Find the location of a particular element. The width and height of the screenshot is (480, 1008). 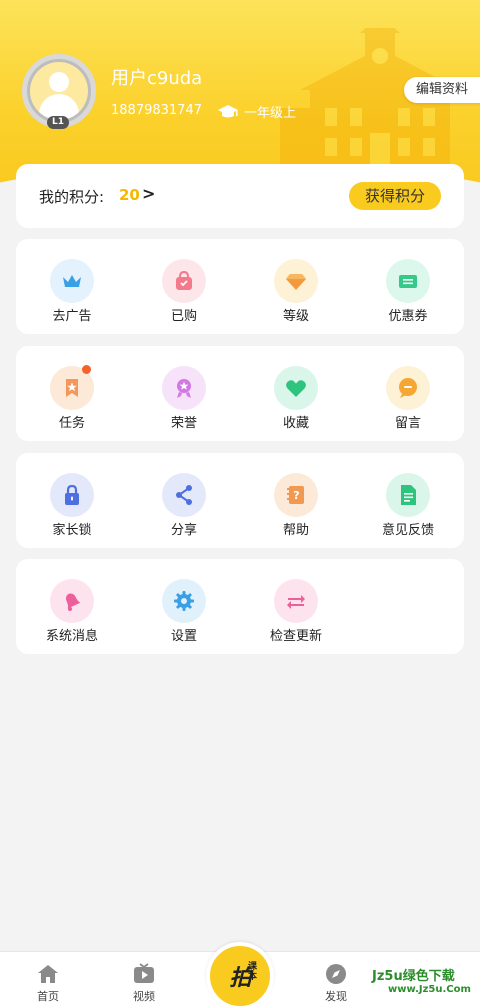

menu-group-2: 任务 荣誉 收藏 留言 is located at coordinates (240, 393).